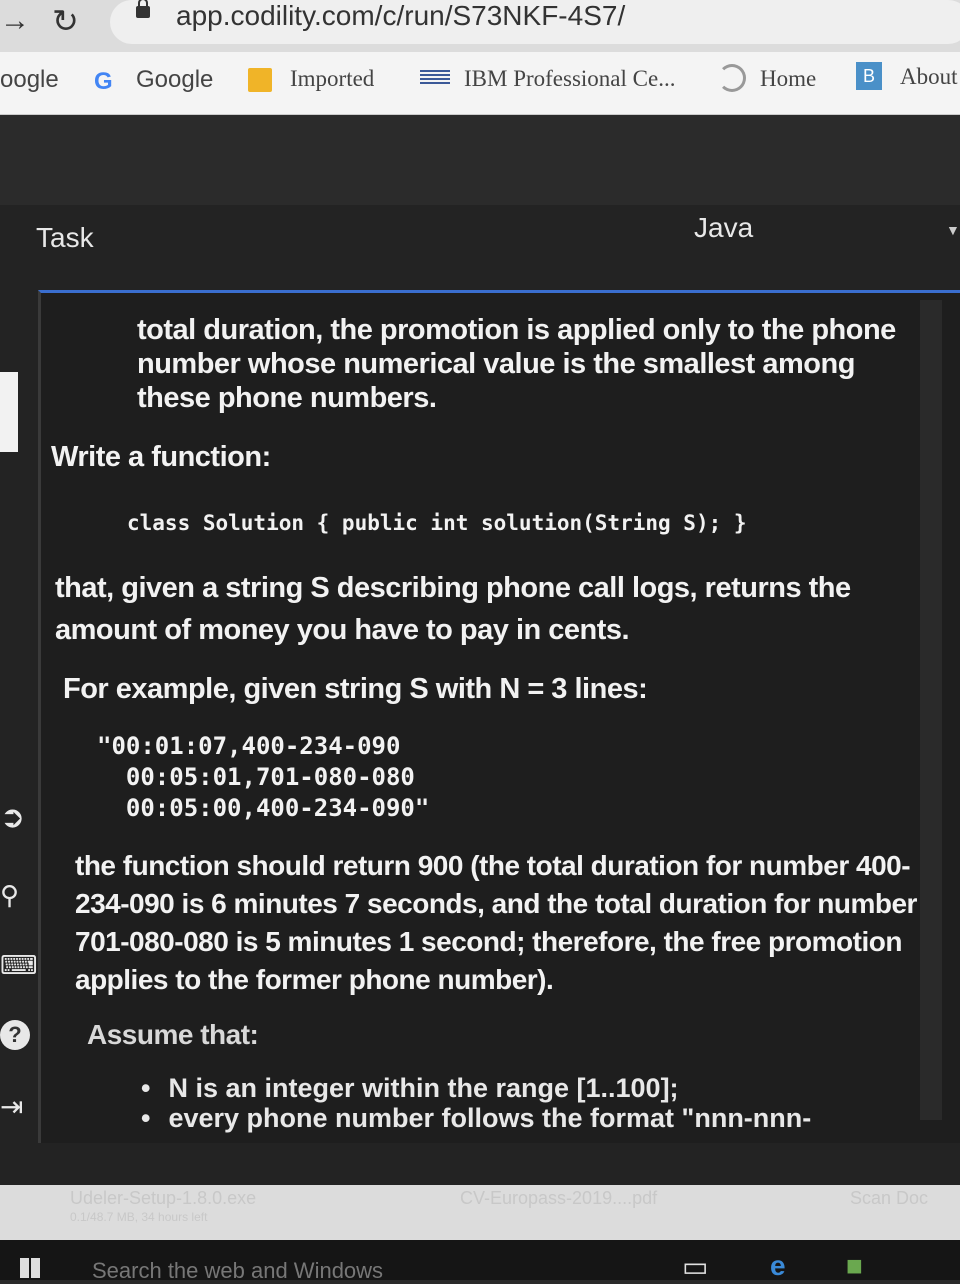 The image size is (960, 1284). I want to click on language-select: Java, so click(723, 228).